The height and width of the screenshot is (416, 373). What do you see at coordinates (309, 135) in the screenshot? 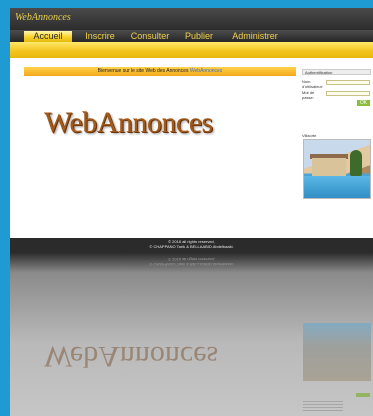
I see `featured-title: Villaorte` at bounding box center [309, 135].